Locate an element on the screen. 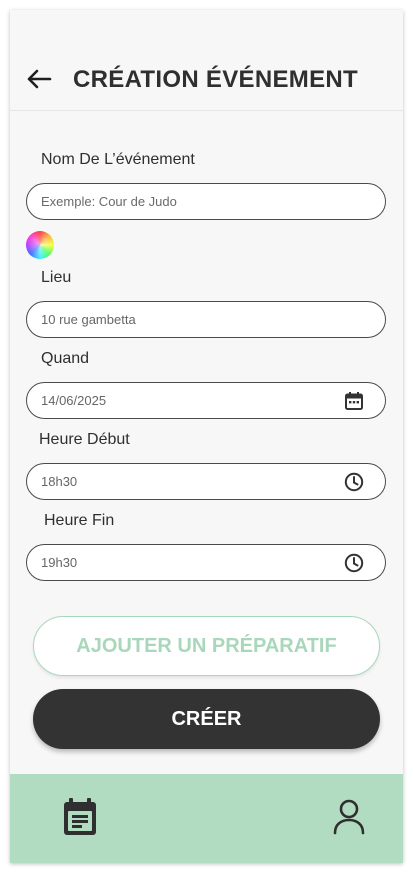  end-time-field is located at coordinates (206, 562).